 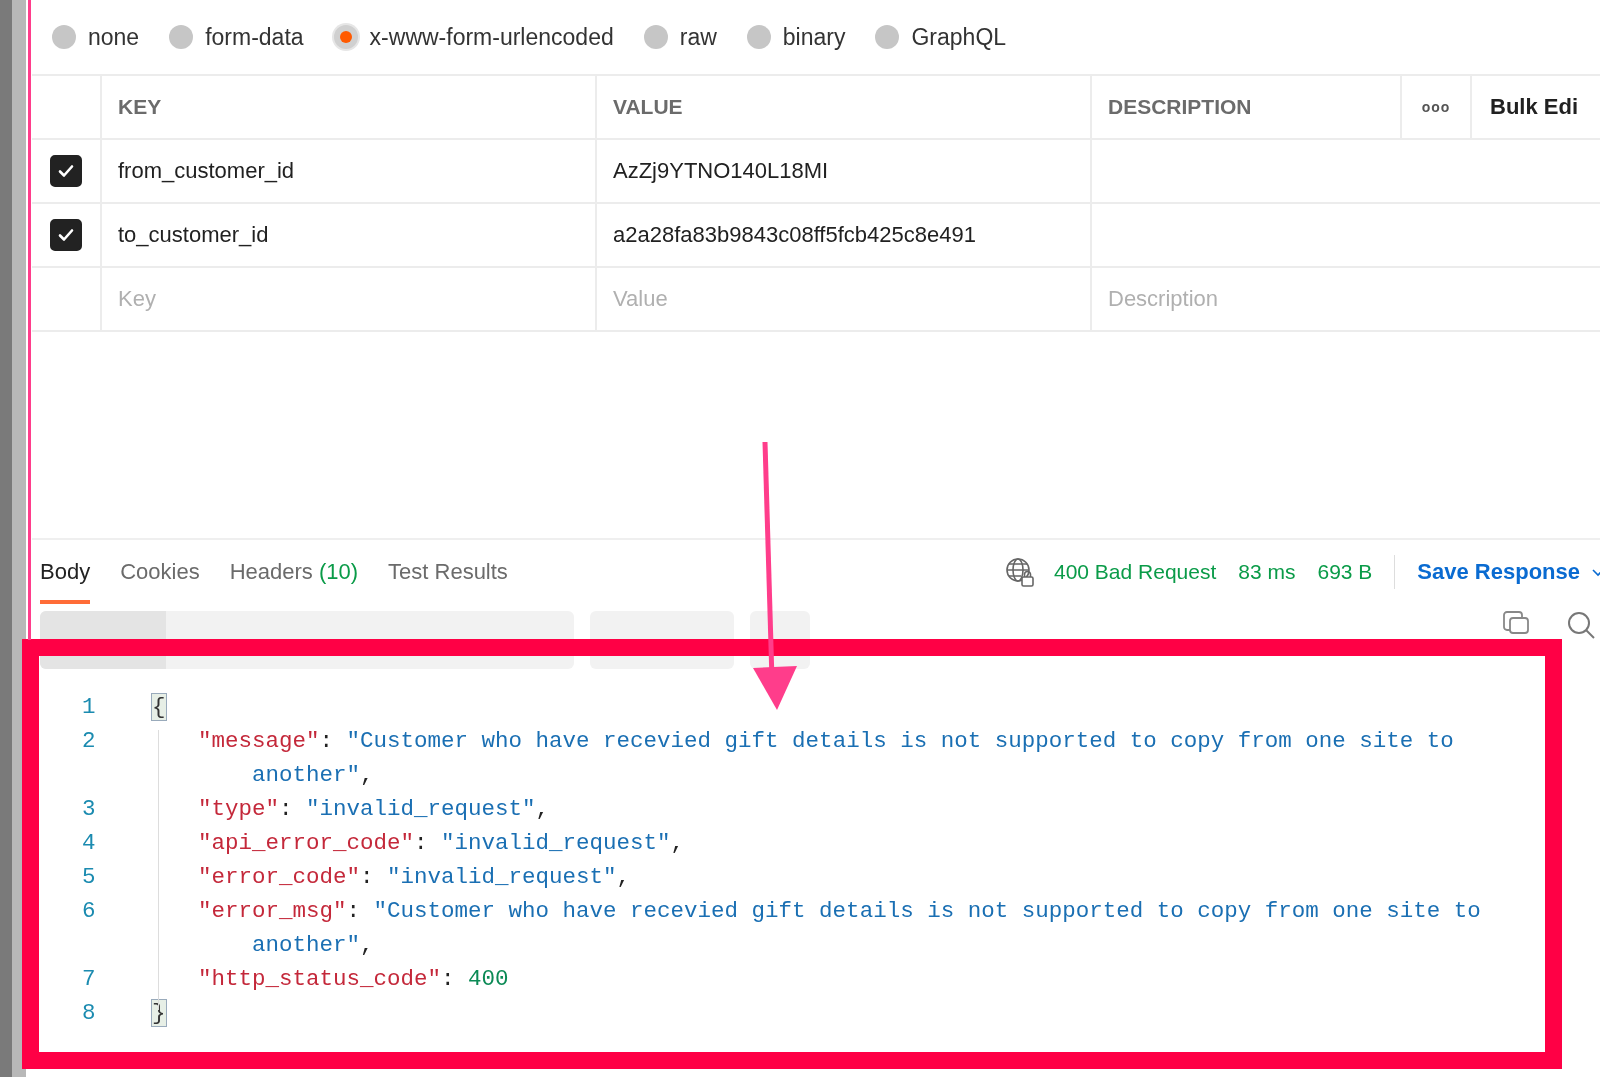 I want to click on radio-label: none, so click(x=114, y=37).